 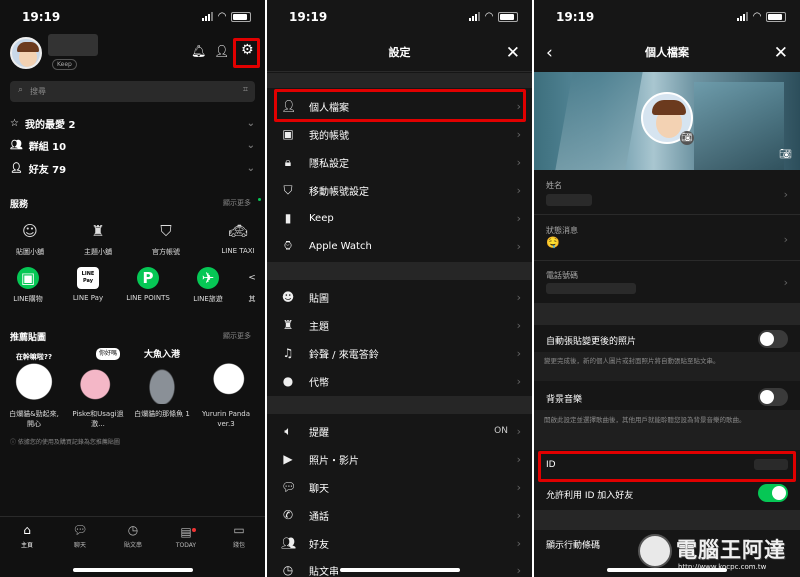 I want to click on settings-item-label: 移動帳號設定, so click(x=339, y=192).